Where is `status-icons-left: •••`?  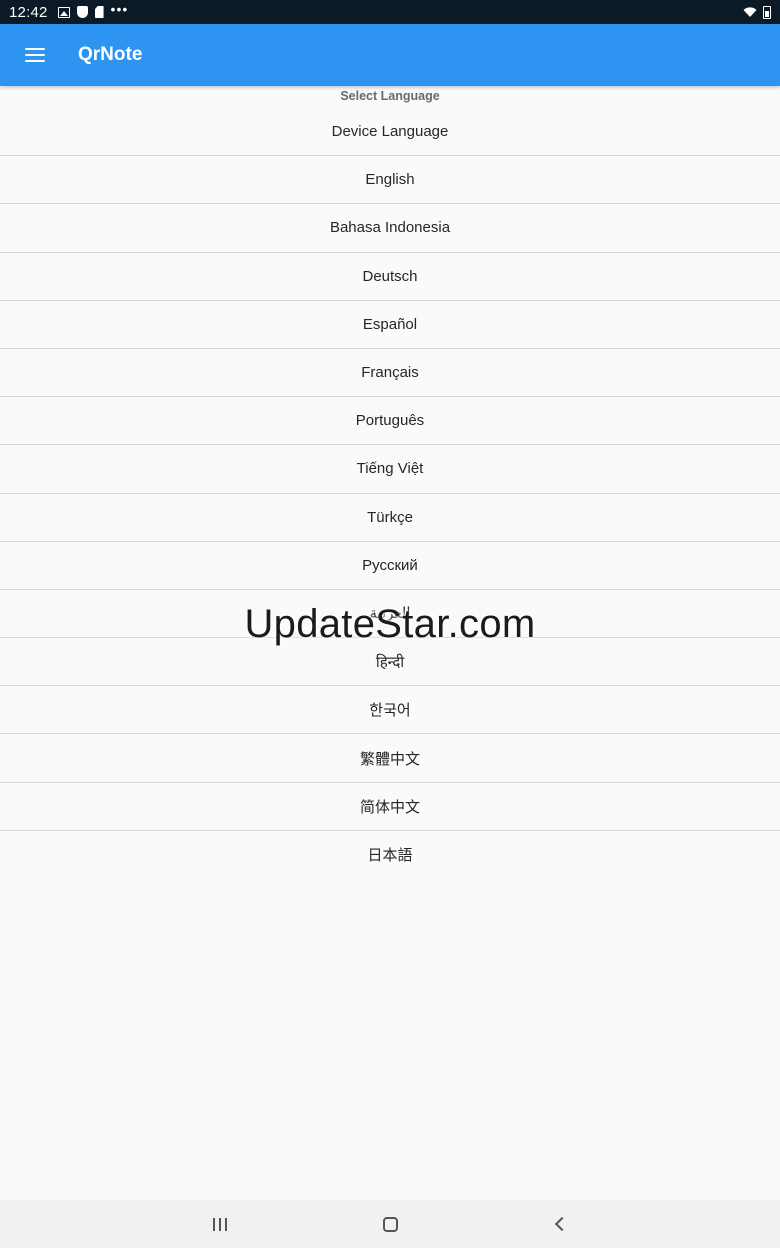
status-icons-left: ••• is located at coordinates (93, 10).